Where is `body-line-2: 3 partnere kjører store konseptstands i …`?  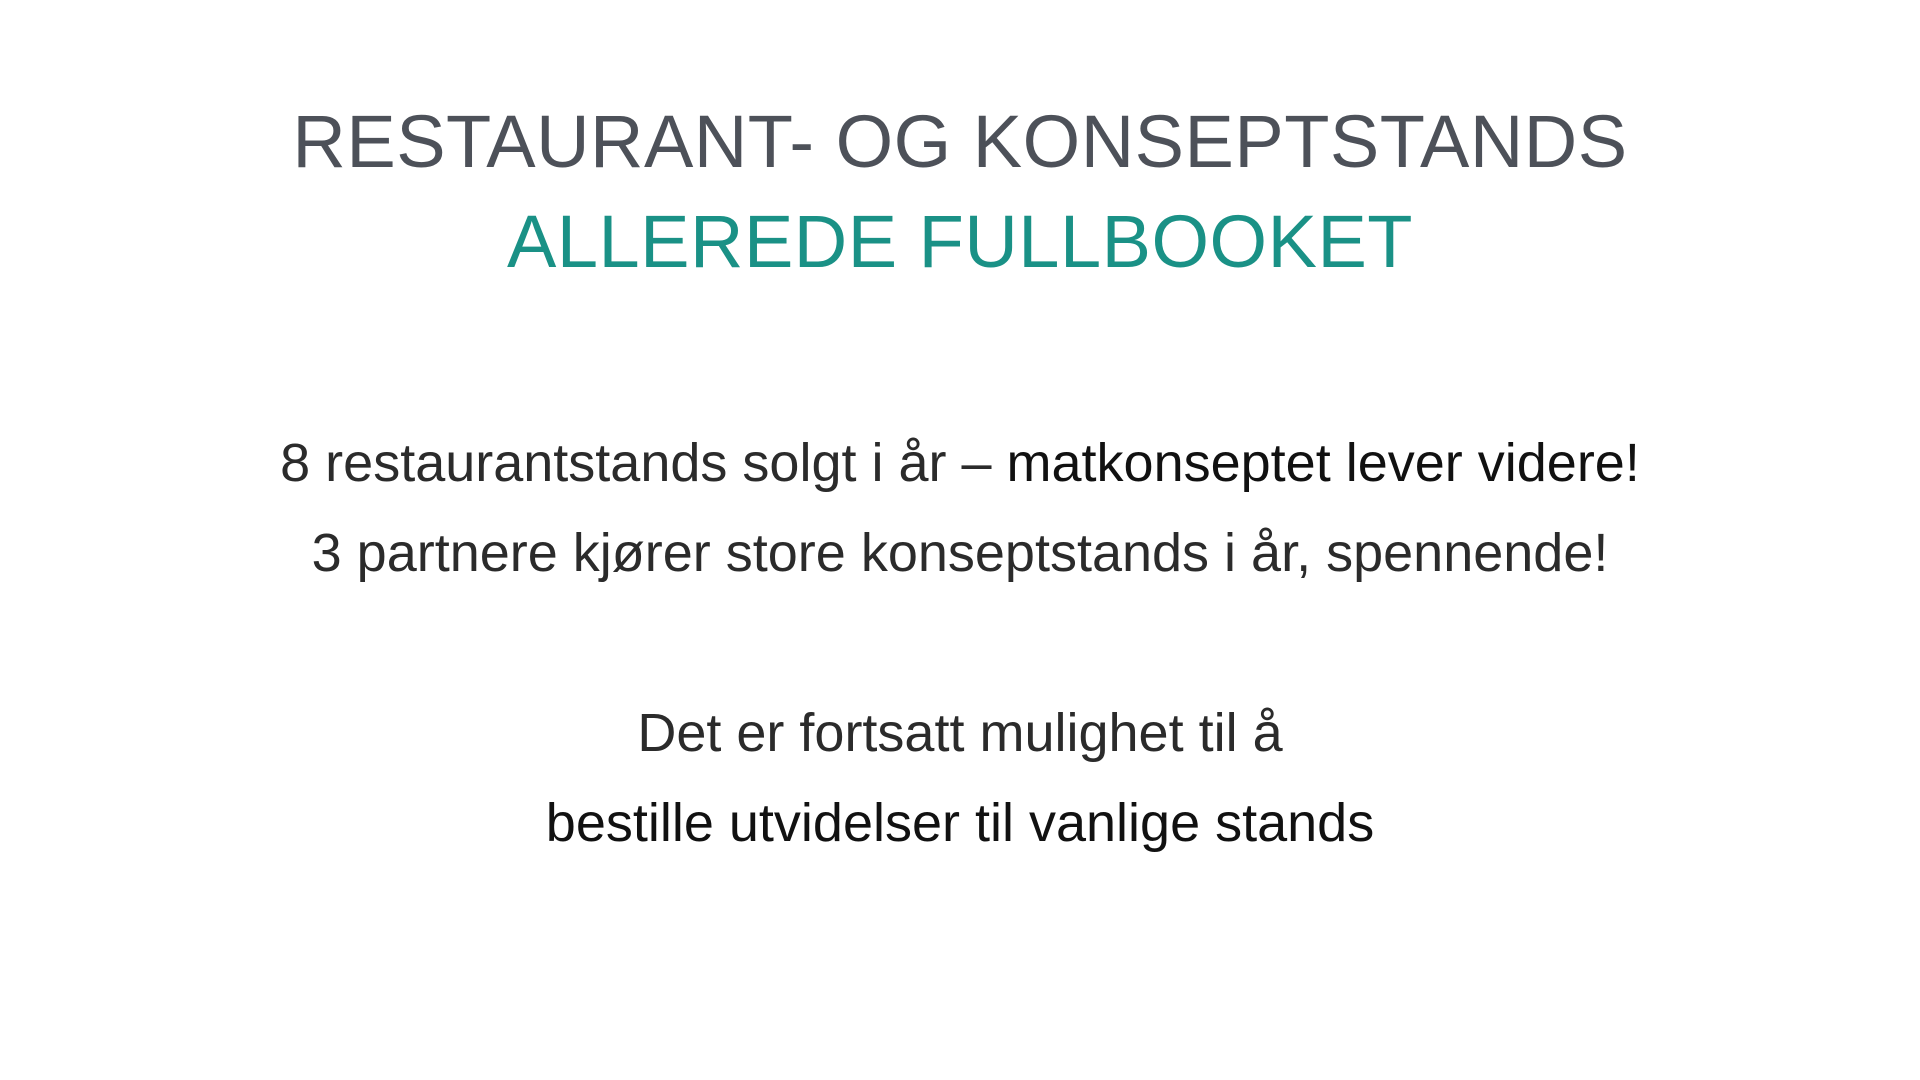 body-line-2: 3 partnere kjører store konseptstands i … is located at coordinates (960, 553).